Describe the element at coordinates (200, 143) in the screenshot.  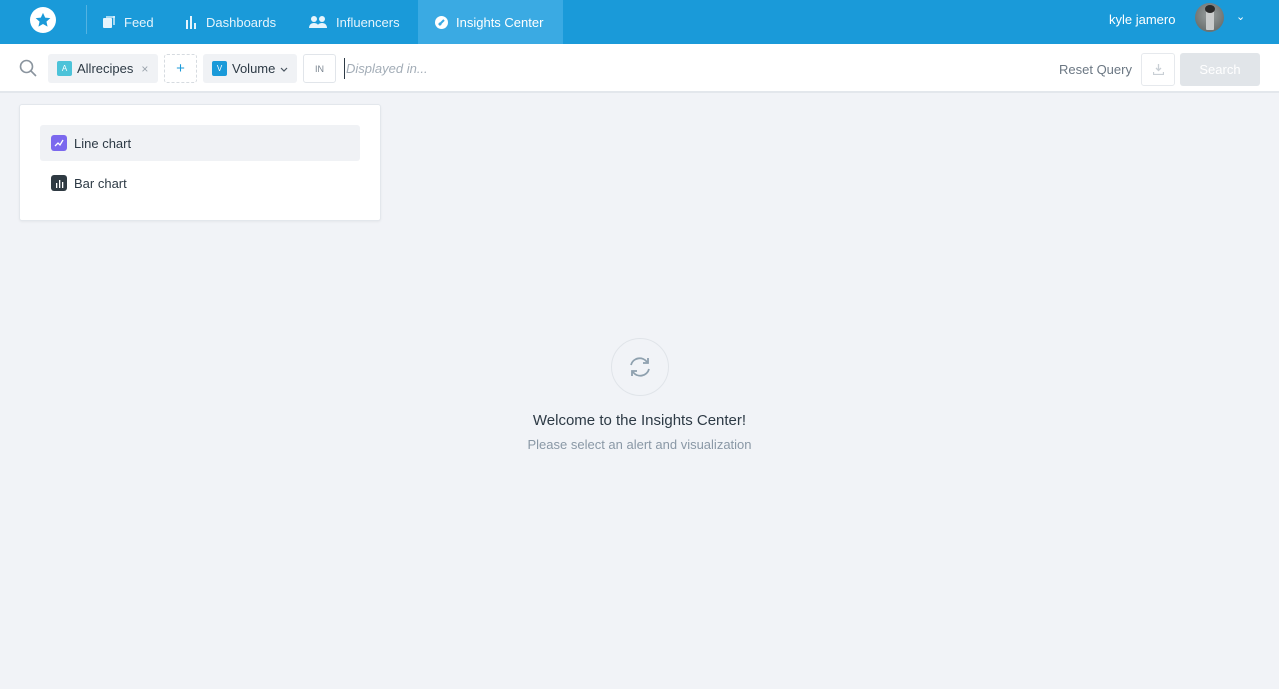
I see `viz-option-line-chart: Line chart` at that location.